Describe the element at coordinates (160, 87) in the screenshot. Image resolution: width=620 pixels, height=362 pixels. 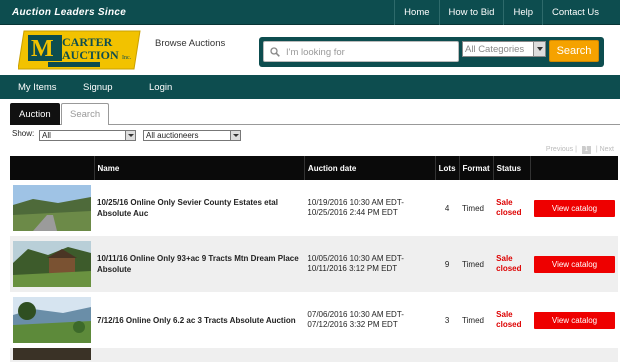
I see `login-link: Login` at that location.